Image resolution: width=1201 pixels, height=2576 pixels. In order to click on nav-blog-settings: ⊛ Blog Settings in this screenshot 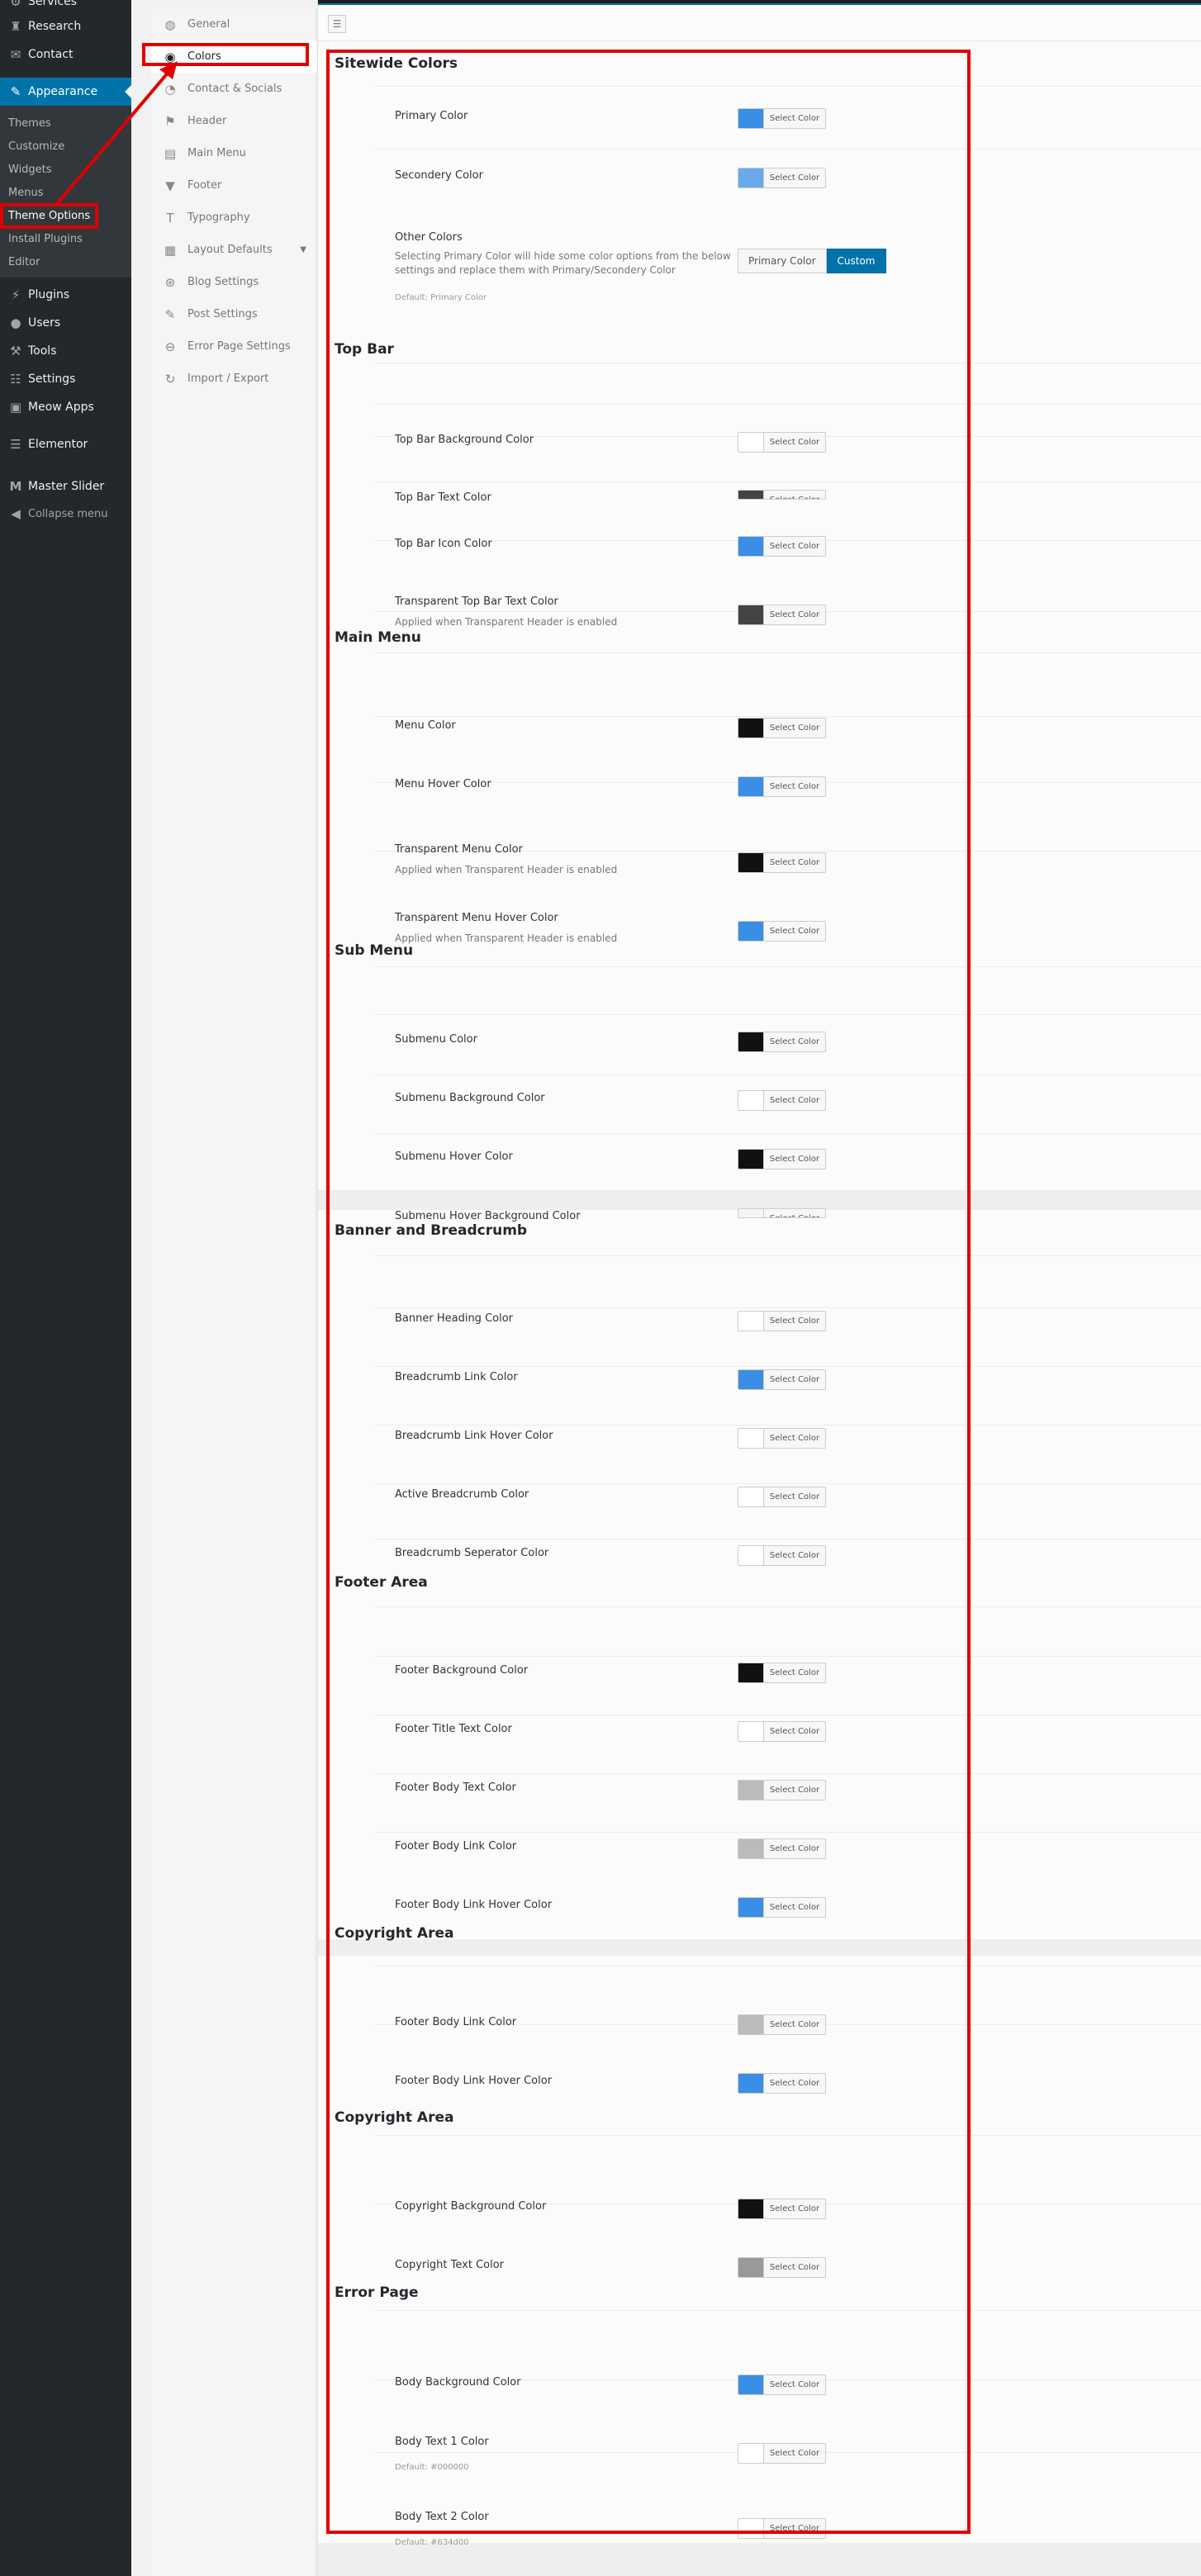, I will do `click(233, 282)`.